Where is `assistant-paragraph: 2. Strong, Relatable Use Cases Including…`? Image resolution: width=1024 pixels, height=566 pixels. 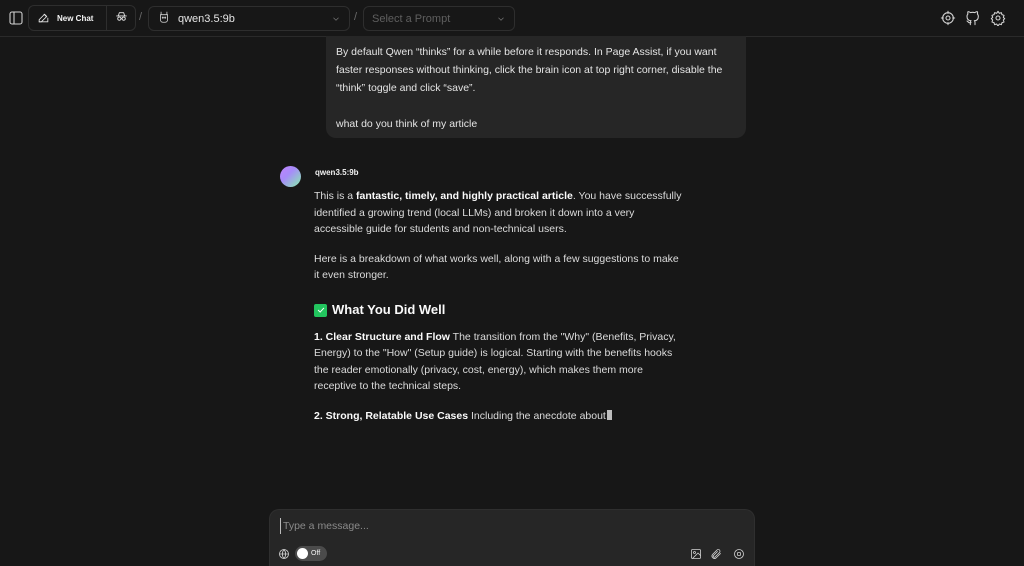 assistant-paragraph: 2. Strong, Relatable Use Cases Including… is located at coordinates (499, 416).